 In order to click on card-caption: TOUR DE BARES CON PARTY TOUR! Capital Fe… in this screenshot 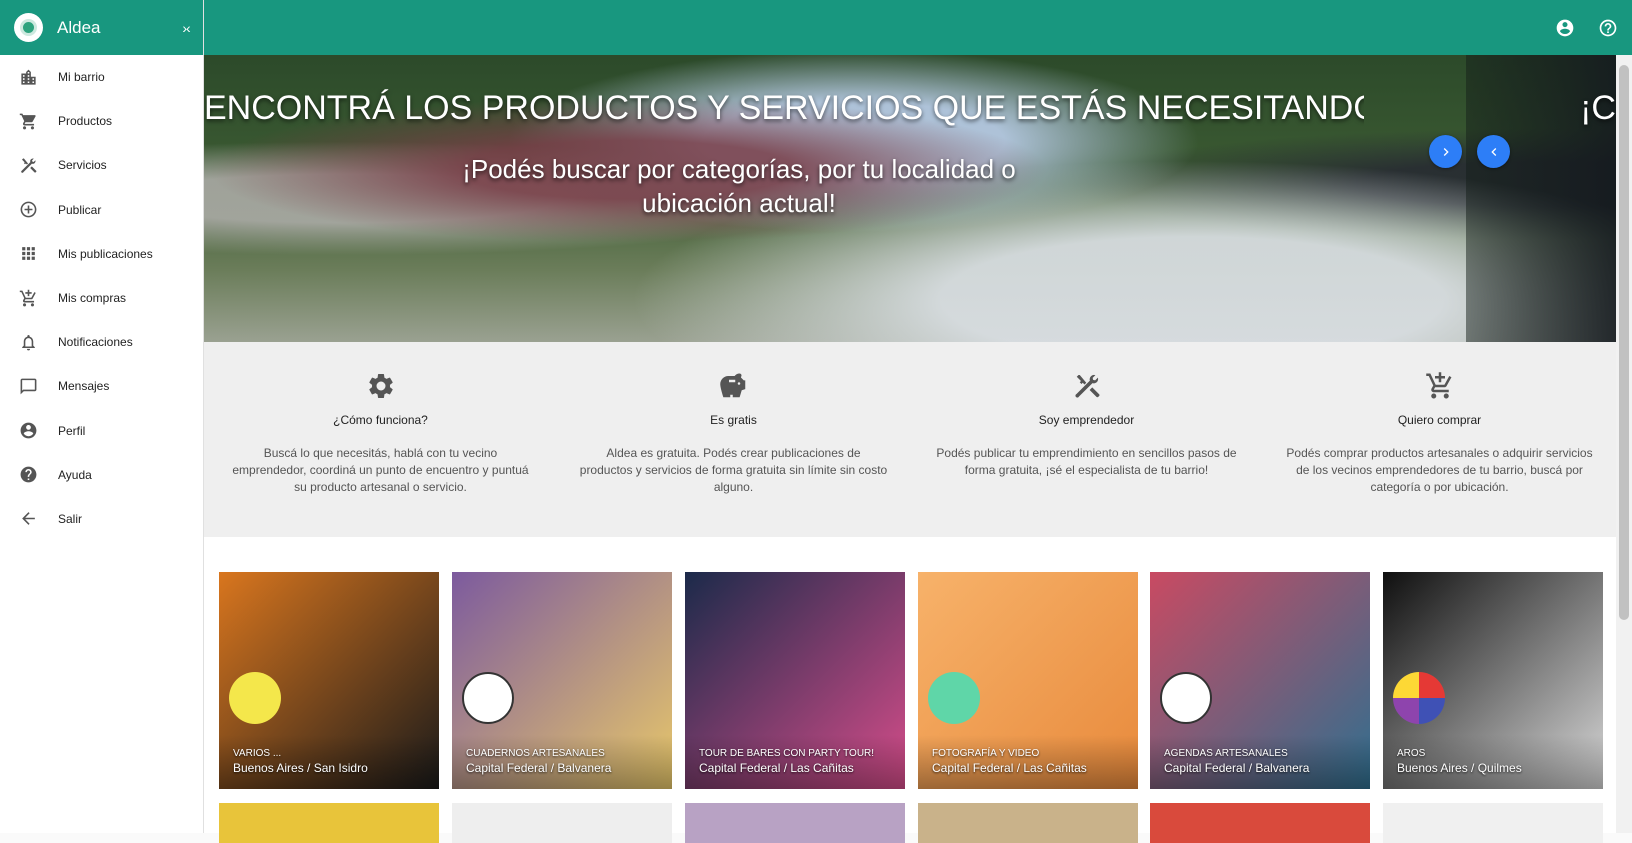, I will do `click(786, 761)`.